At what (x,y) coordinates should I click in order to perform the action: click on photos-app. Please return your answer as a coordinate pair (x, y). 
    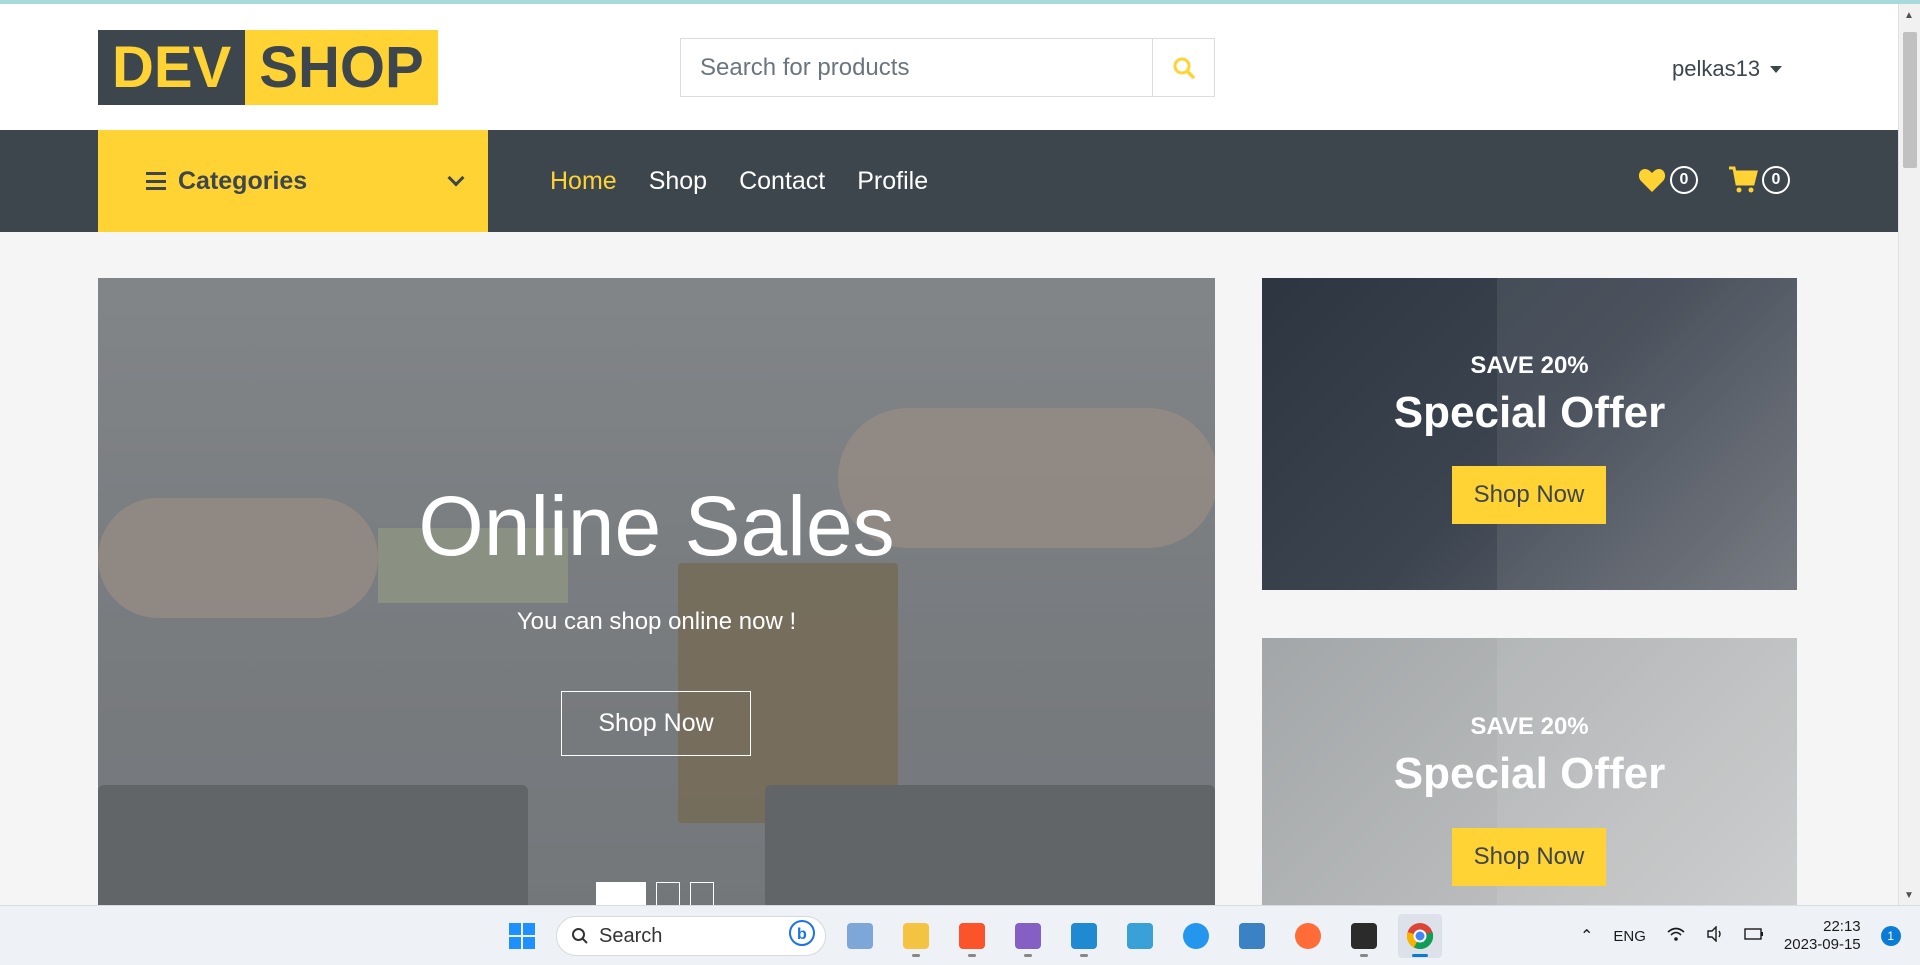
    Looking at the image, I should click on (860, 936).